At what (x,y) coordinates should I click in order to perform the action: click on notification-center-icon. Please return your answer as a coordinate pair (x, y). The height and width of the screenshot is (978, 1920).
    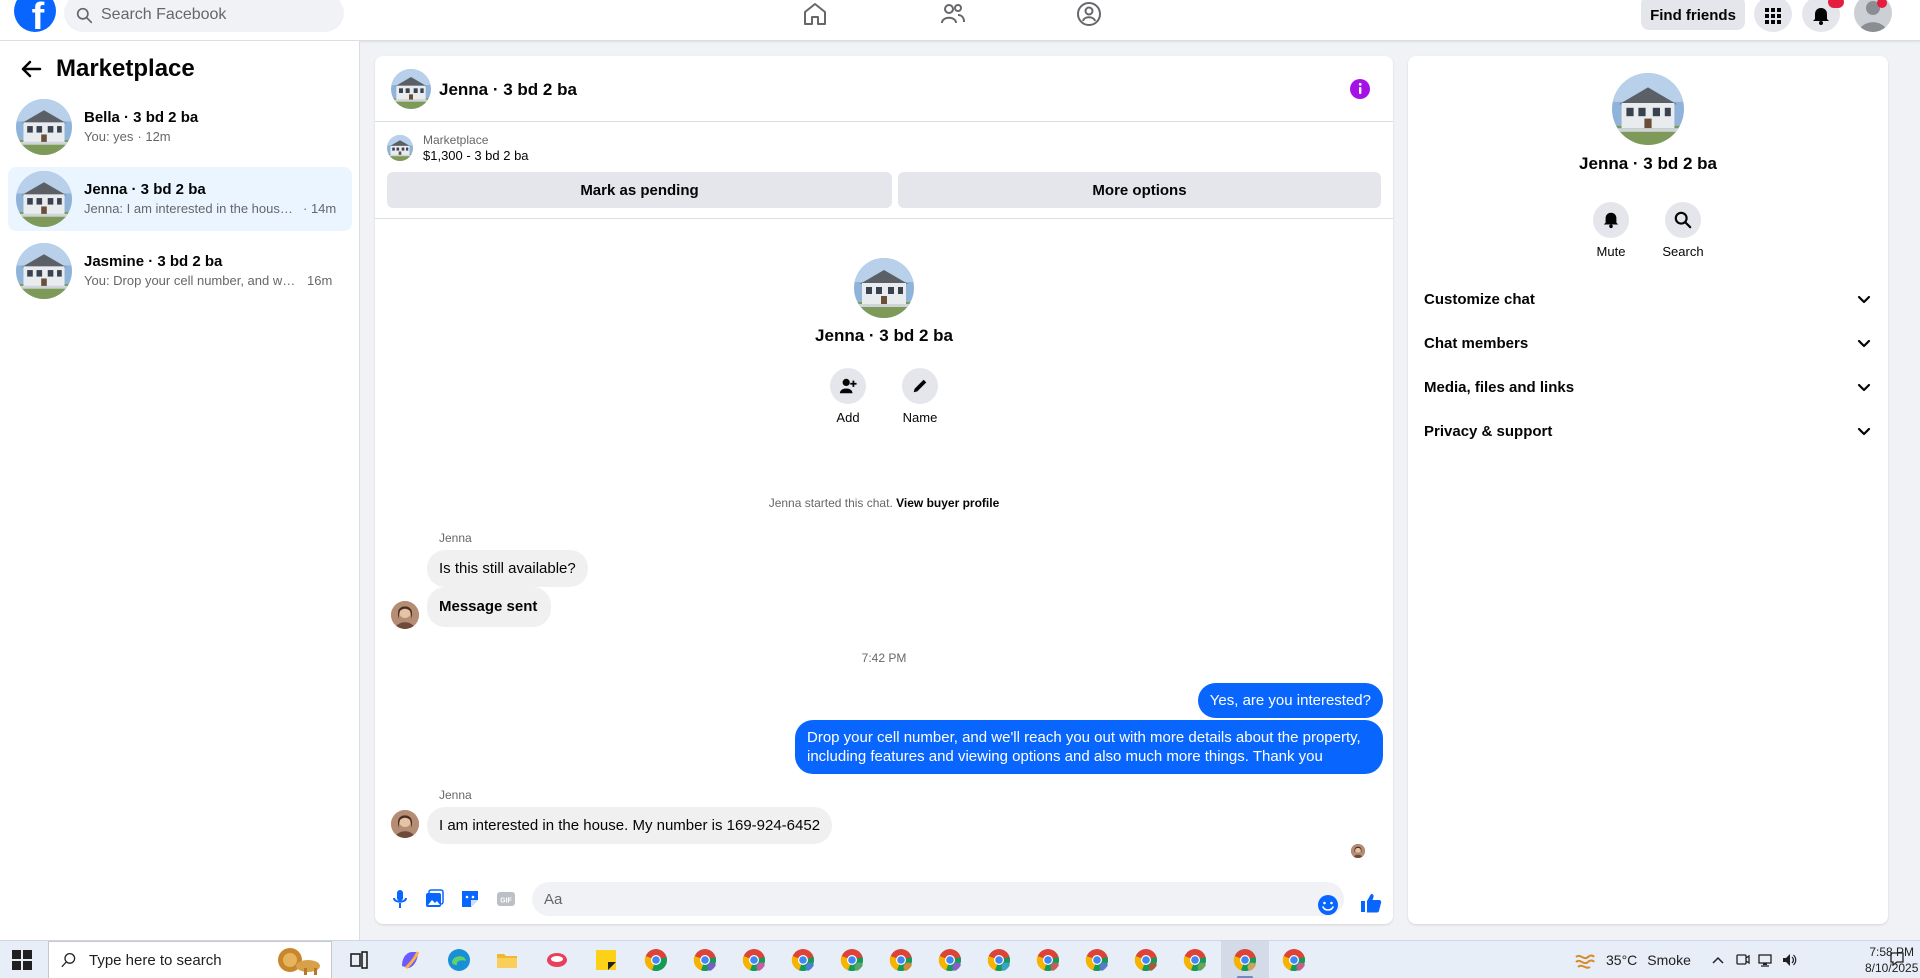
    Looking at the image, I should click on (1897, 959).